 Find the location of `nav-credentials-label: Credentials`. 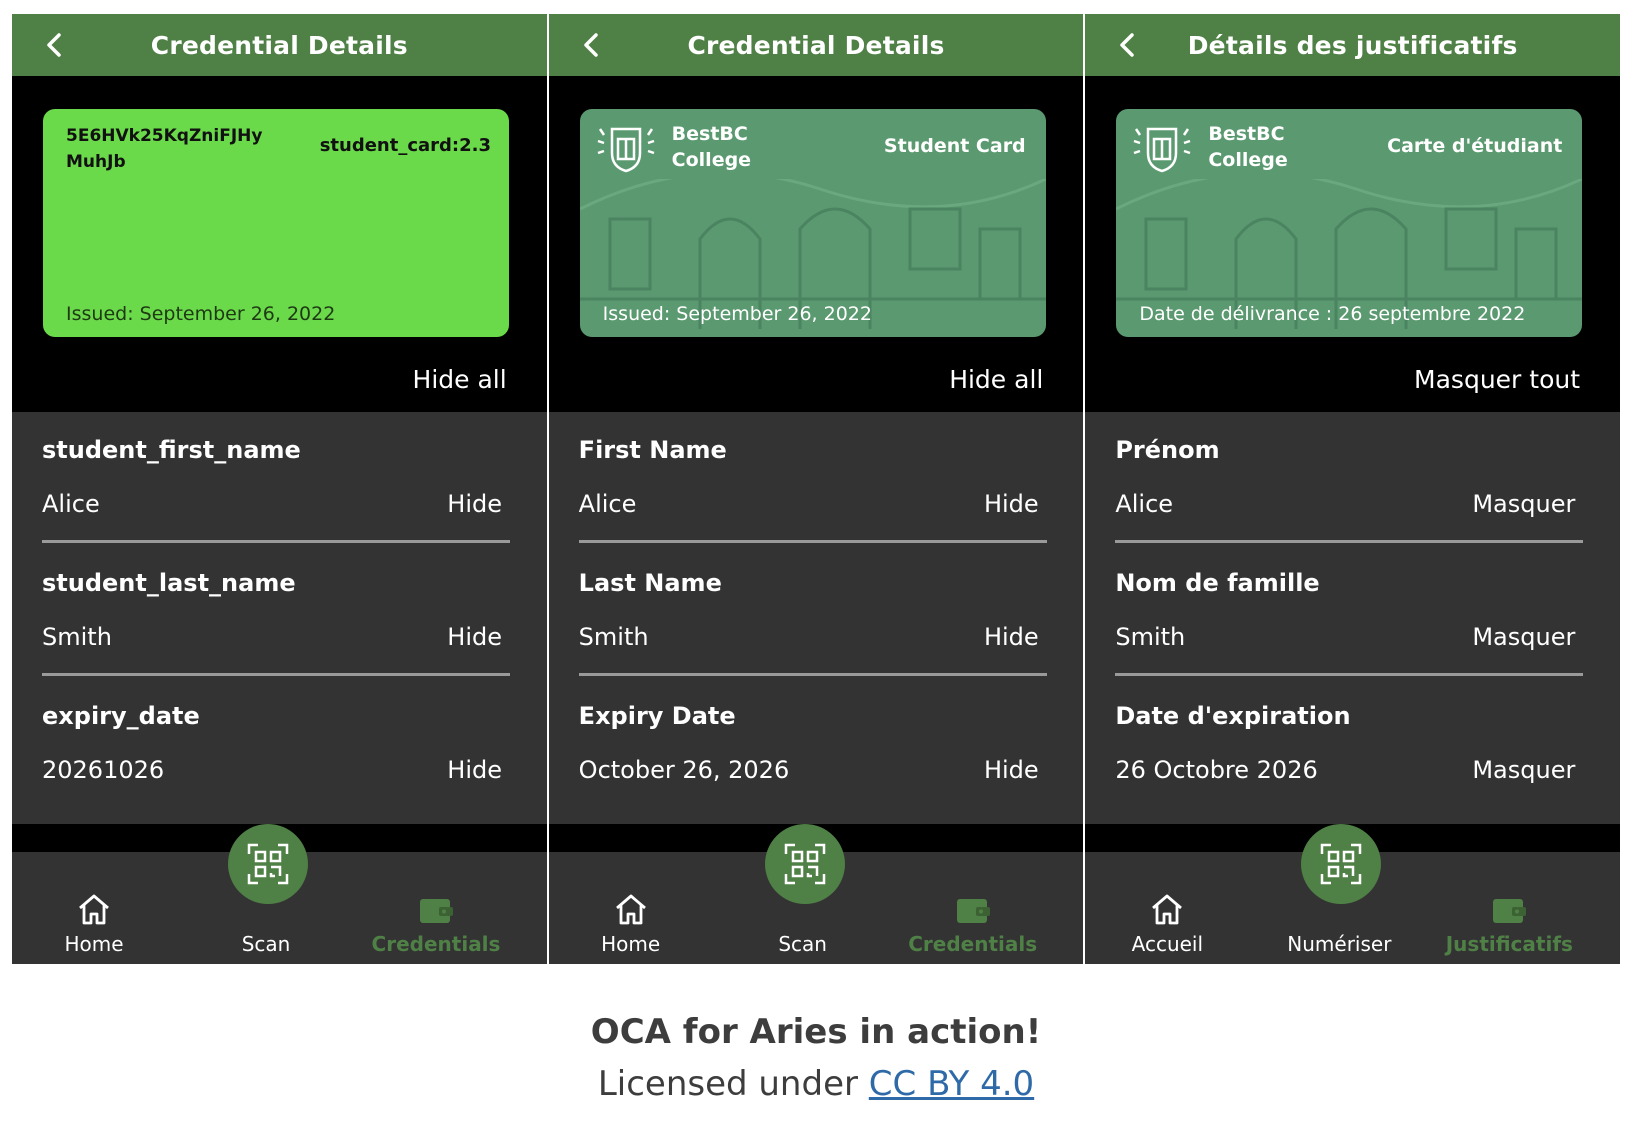

nav-credentials-label: Credentials is located at coordinates (973, 944).